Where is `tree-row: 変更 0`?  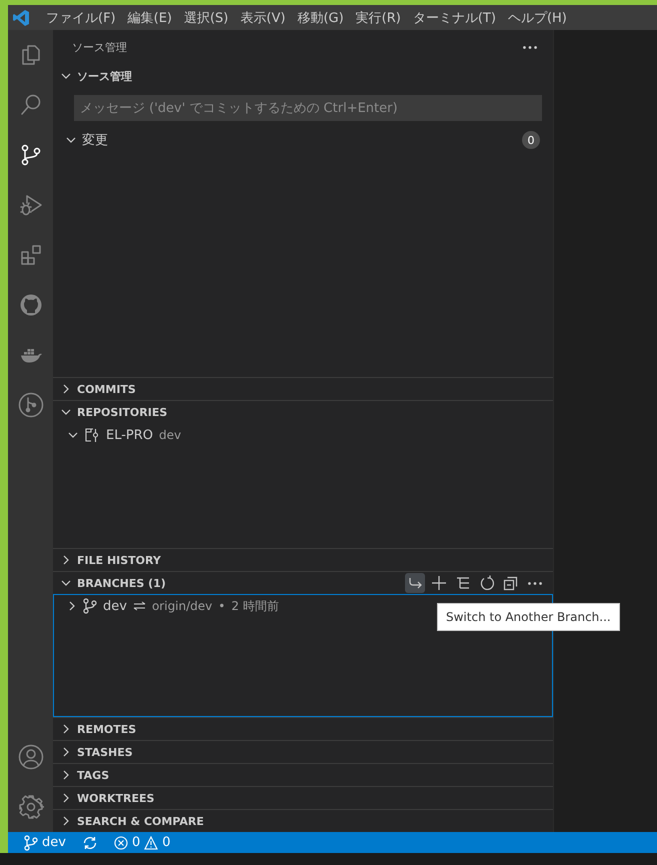
tree-row: 変更 0 is located at coordinates (303, 140).